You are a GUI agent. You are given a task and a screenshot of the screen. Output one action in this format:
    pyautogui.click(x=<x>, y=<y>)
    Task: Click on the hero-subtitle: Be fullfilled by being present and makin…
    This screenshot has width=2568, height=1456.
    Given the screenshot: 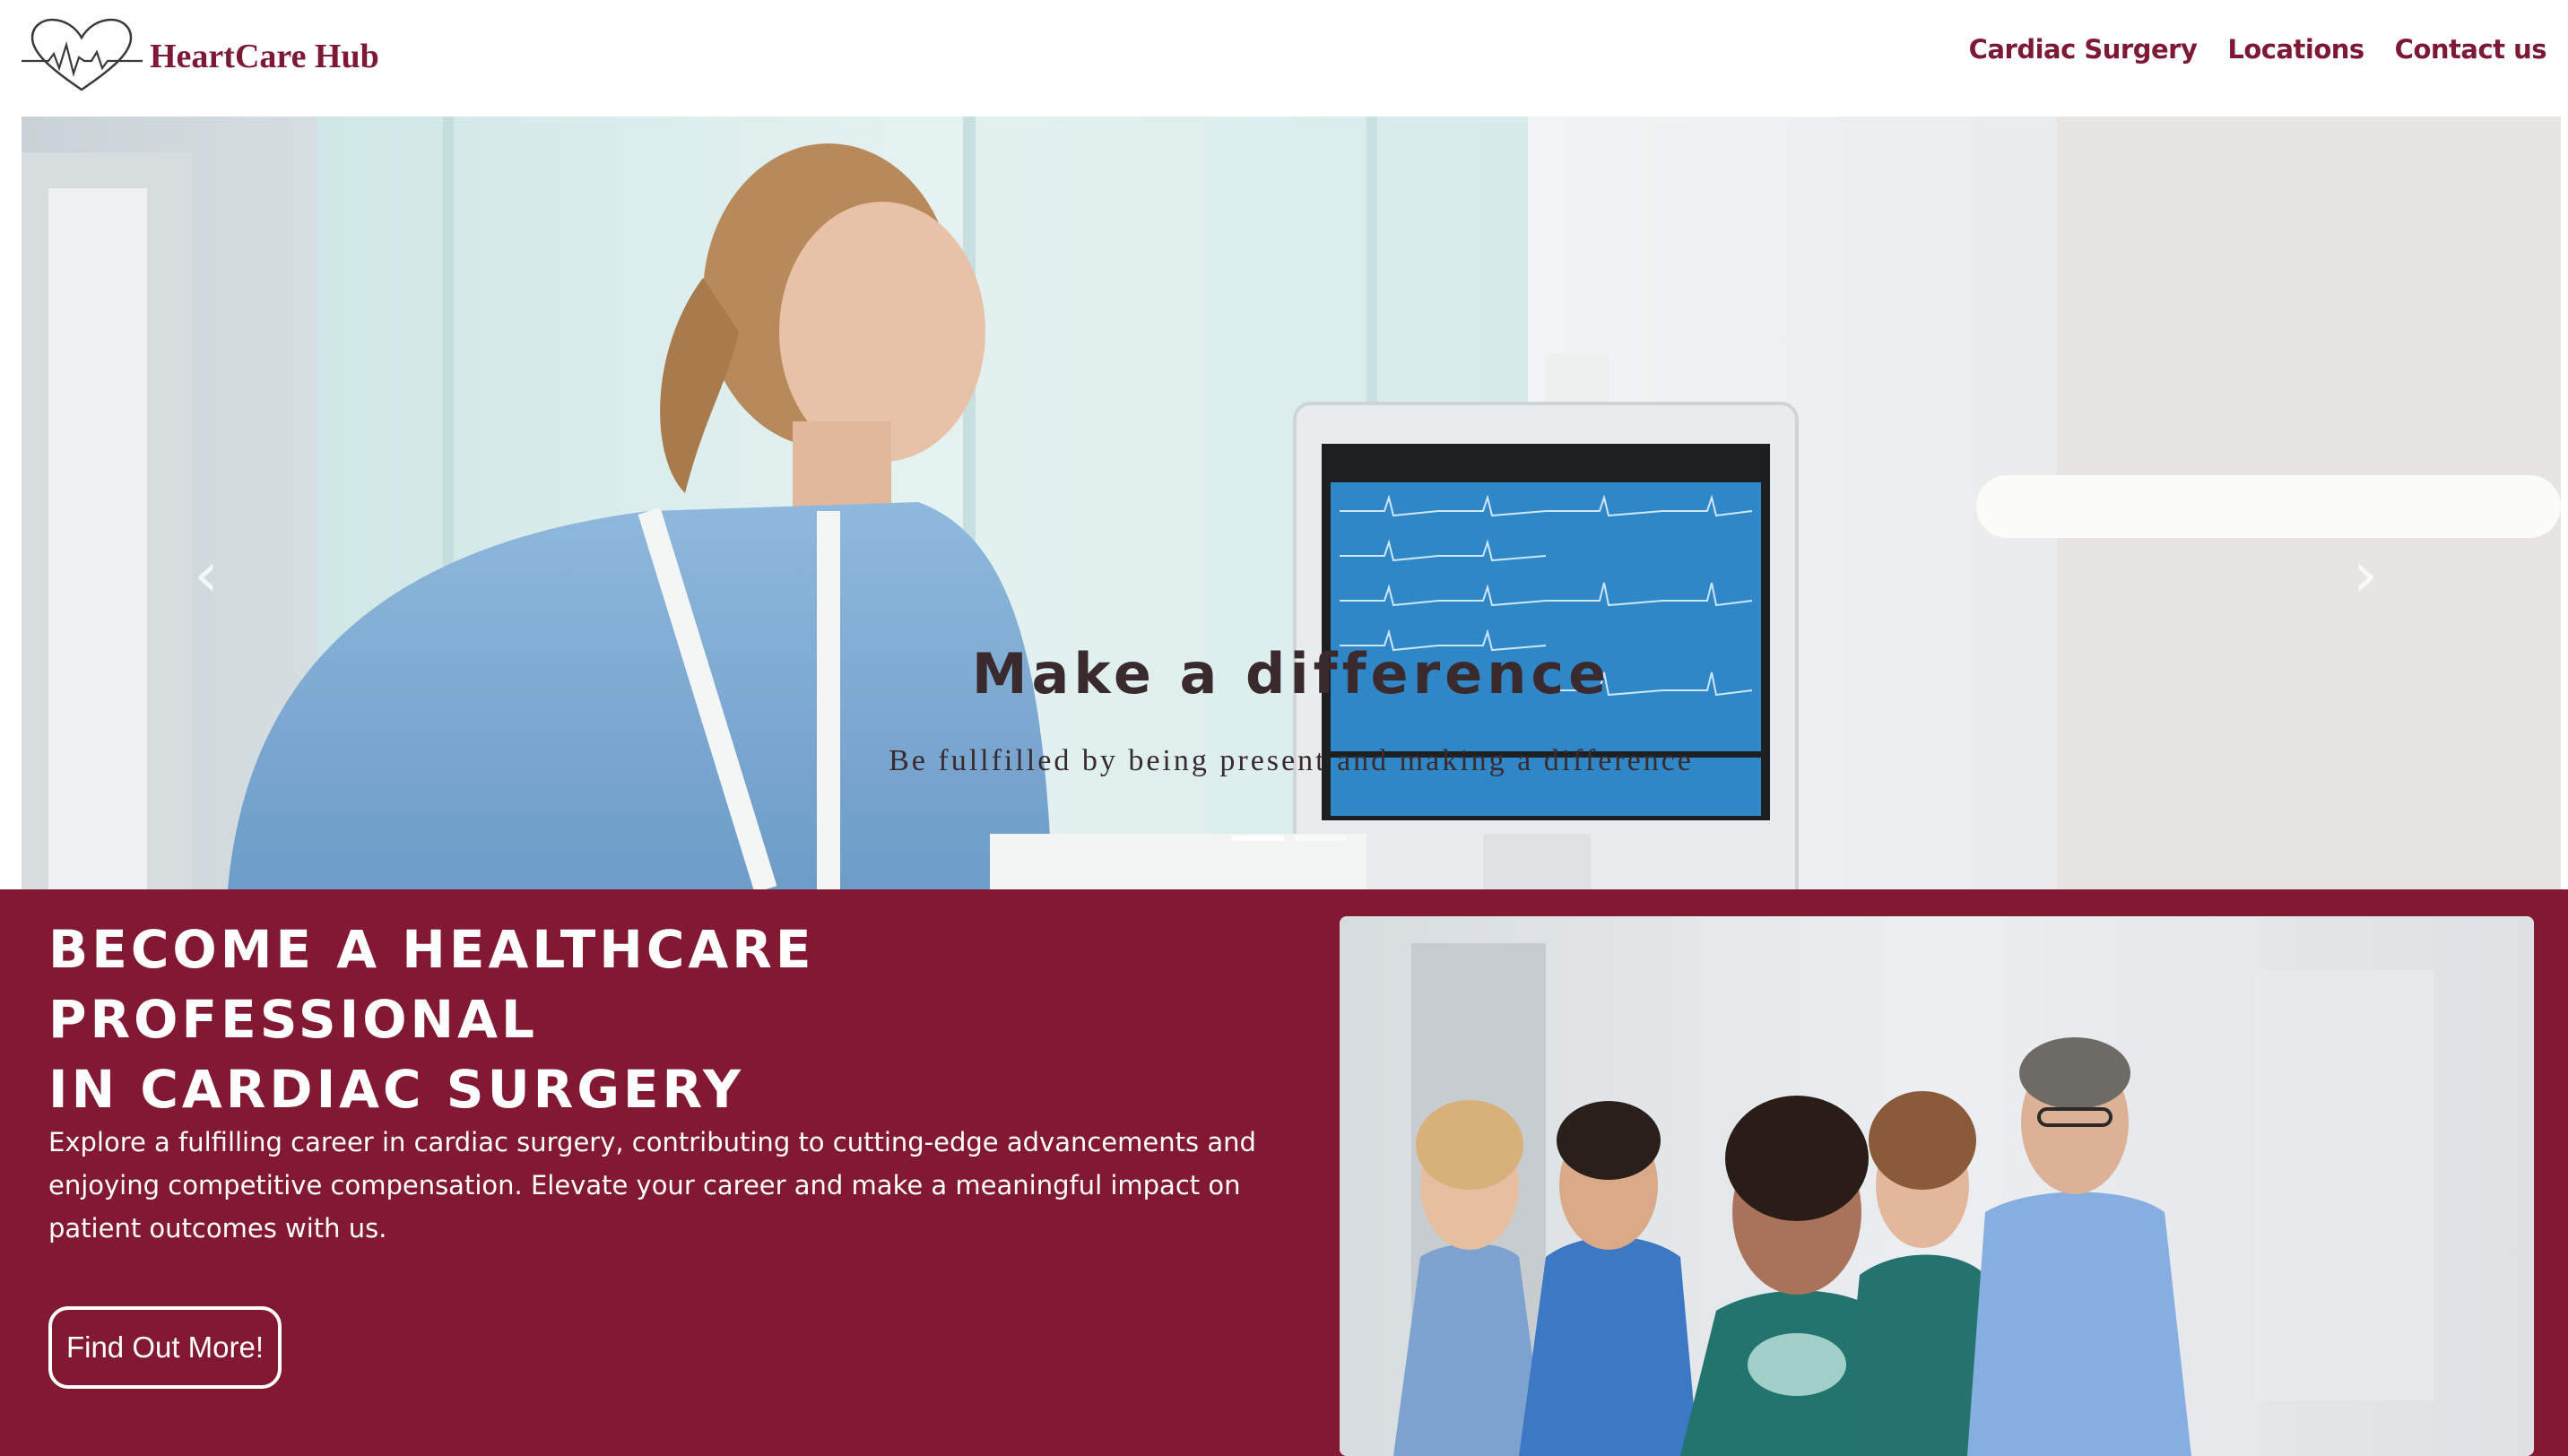 What is the action you would take?
    pyautogui.click(x=1291, y=760)
    